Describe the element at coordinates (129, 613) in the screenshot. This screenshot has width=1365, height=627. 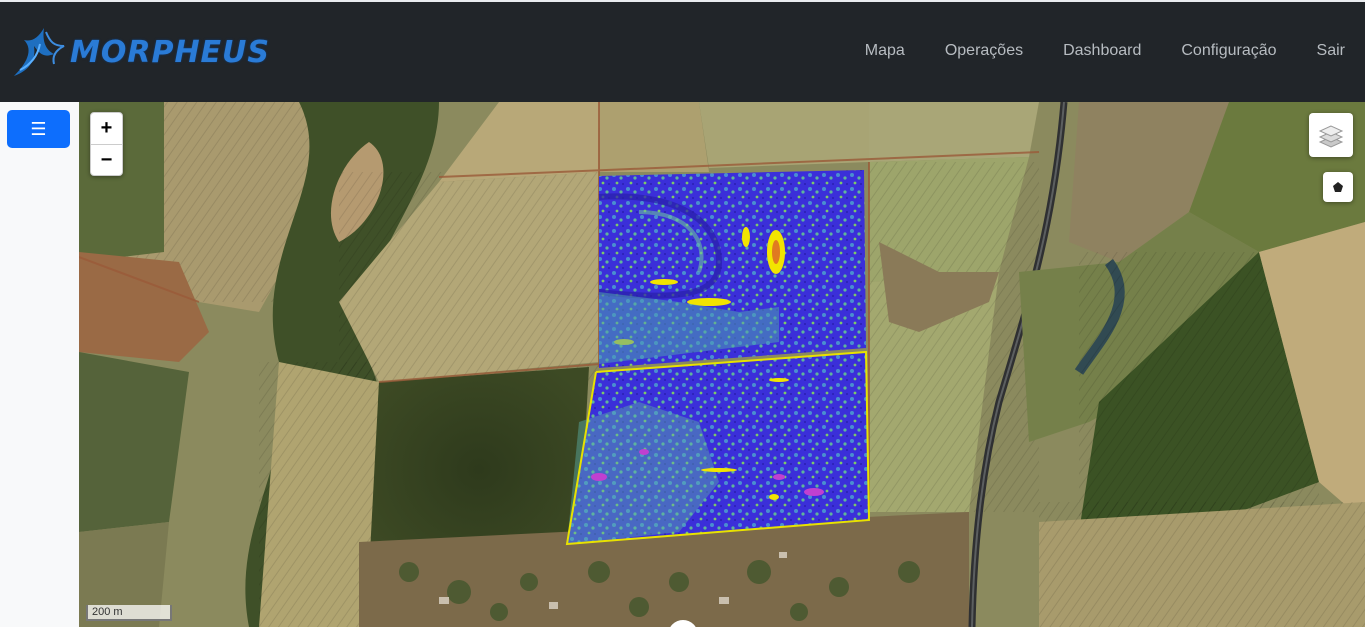
I see `scale-bar: 200 m` at that location.